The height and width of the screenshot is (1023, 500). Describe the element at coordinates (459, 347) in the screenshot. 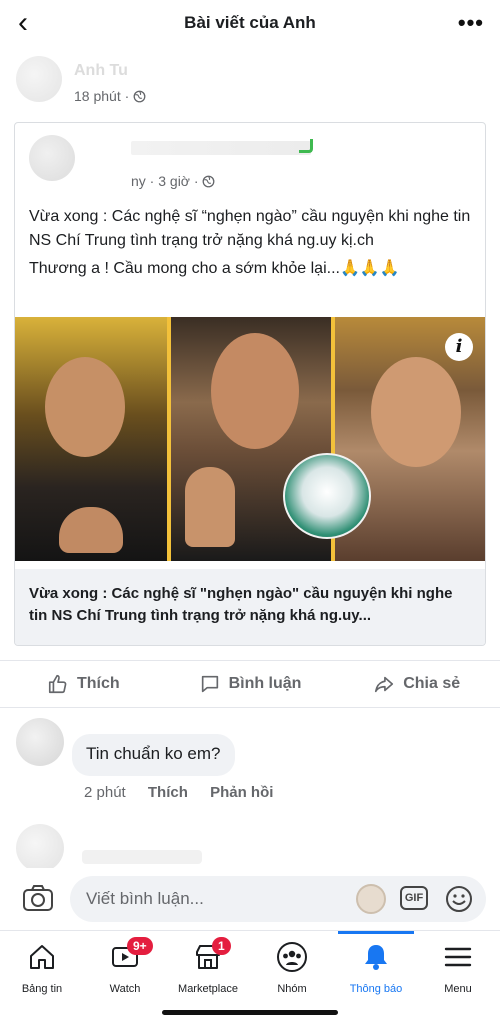

I see `info-icon: i` at that location.